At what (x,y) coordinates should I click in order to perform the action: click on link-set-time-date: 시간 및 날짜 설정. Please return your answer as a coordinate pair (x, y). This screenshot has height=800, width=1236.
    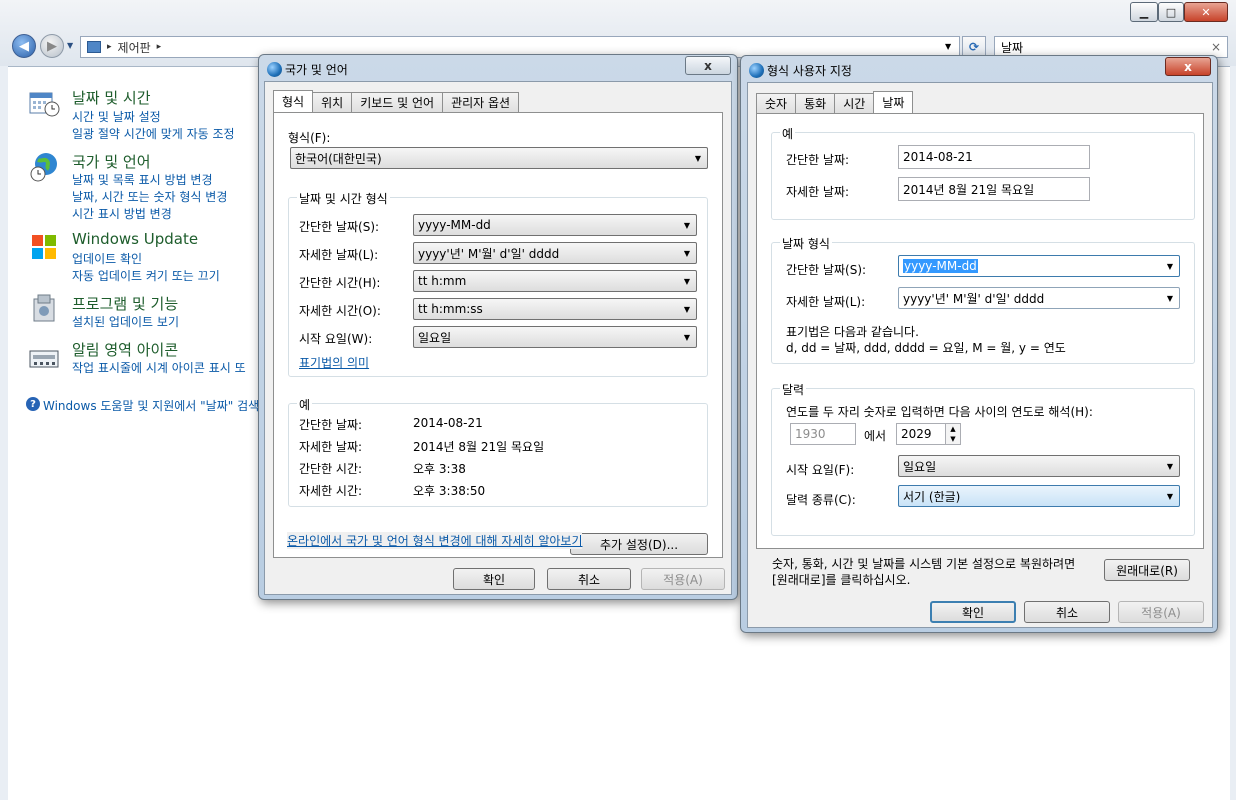
    Looking at the image, I should click on (116, 116).